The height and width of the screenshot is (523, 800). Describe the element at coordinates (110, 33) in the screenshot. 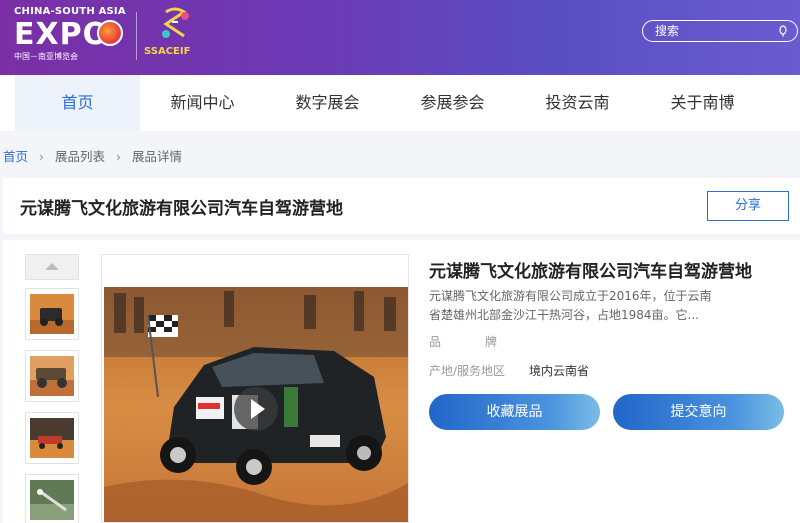

I see `globe-icon` at that location.